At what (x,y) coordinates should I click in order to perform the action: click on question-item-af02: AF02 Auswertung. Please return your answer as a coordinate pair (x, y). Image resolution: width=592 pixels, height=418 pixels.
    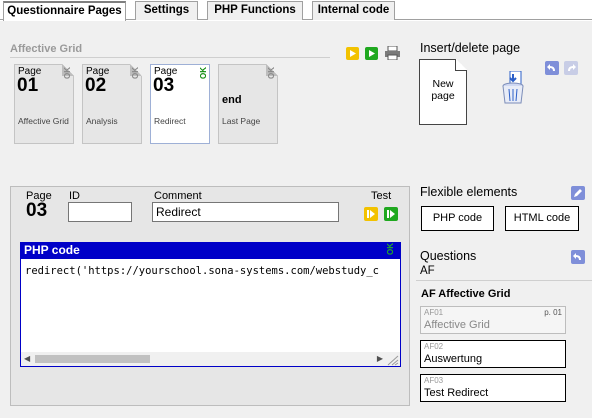
    Looking at the image, I should click on (493, 354).